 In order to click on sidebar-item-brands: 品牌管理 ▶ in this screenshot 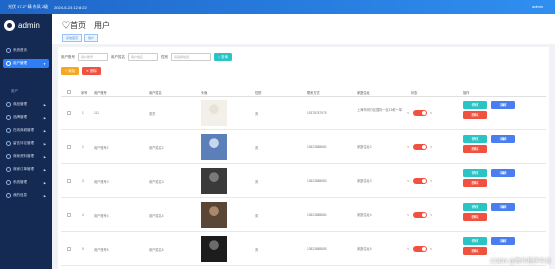, I will do `click(26, 117)`.